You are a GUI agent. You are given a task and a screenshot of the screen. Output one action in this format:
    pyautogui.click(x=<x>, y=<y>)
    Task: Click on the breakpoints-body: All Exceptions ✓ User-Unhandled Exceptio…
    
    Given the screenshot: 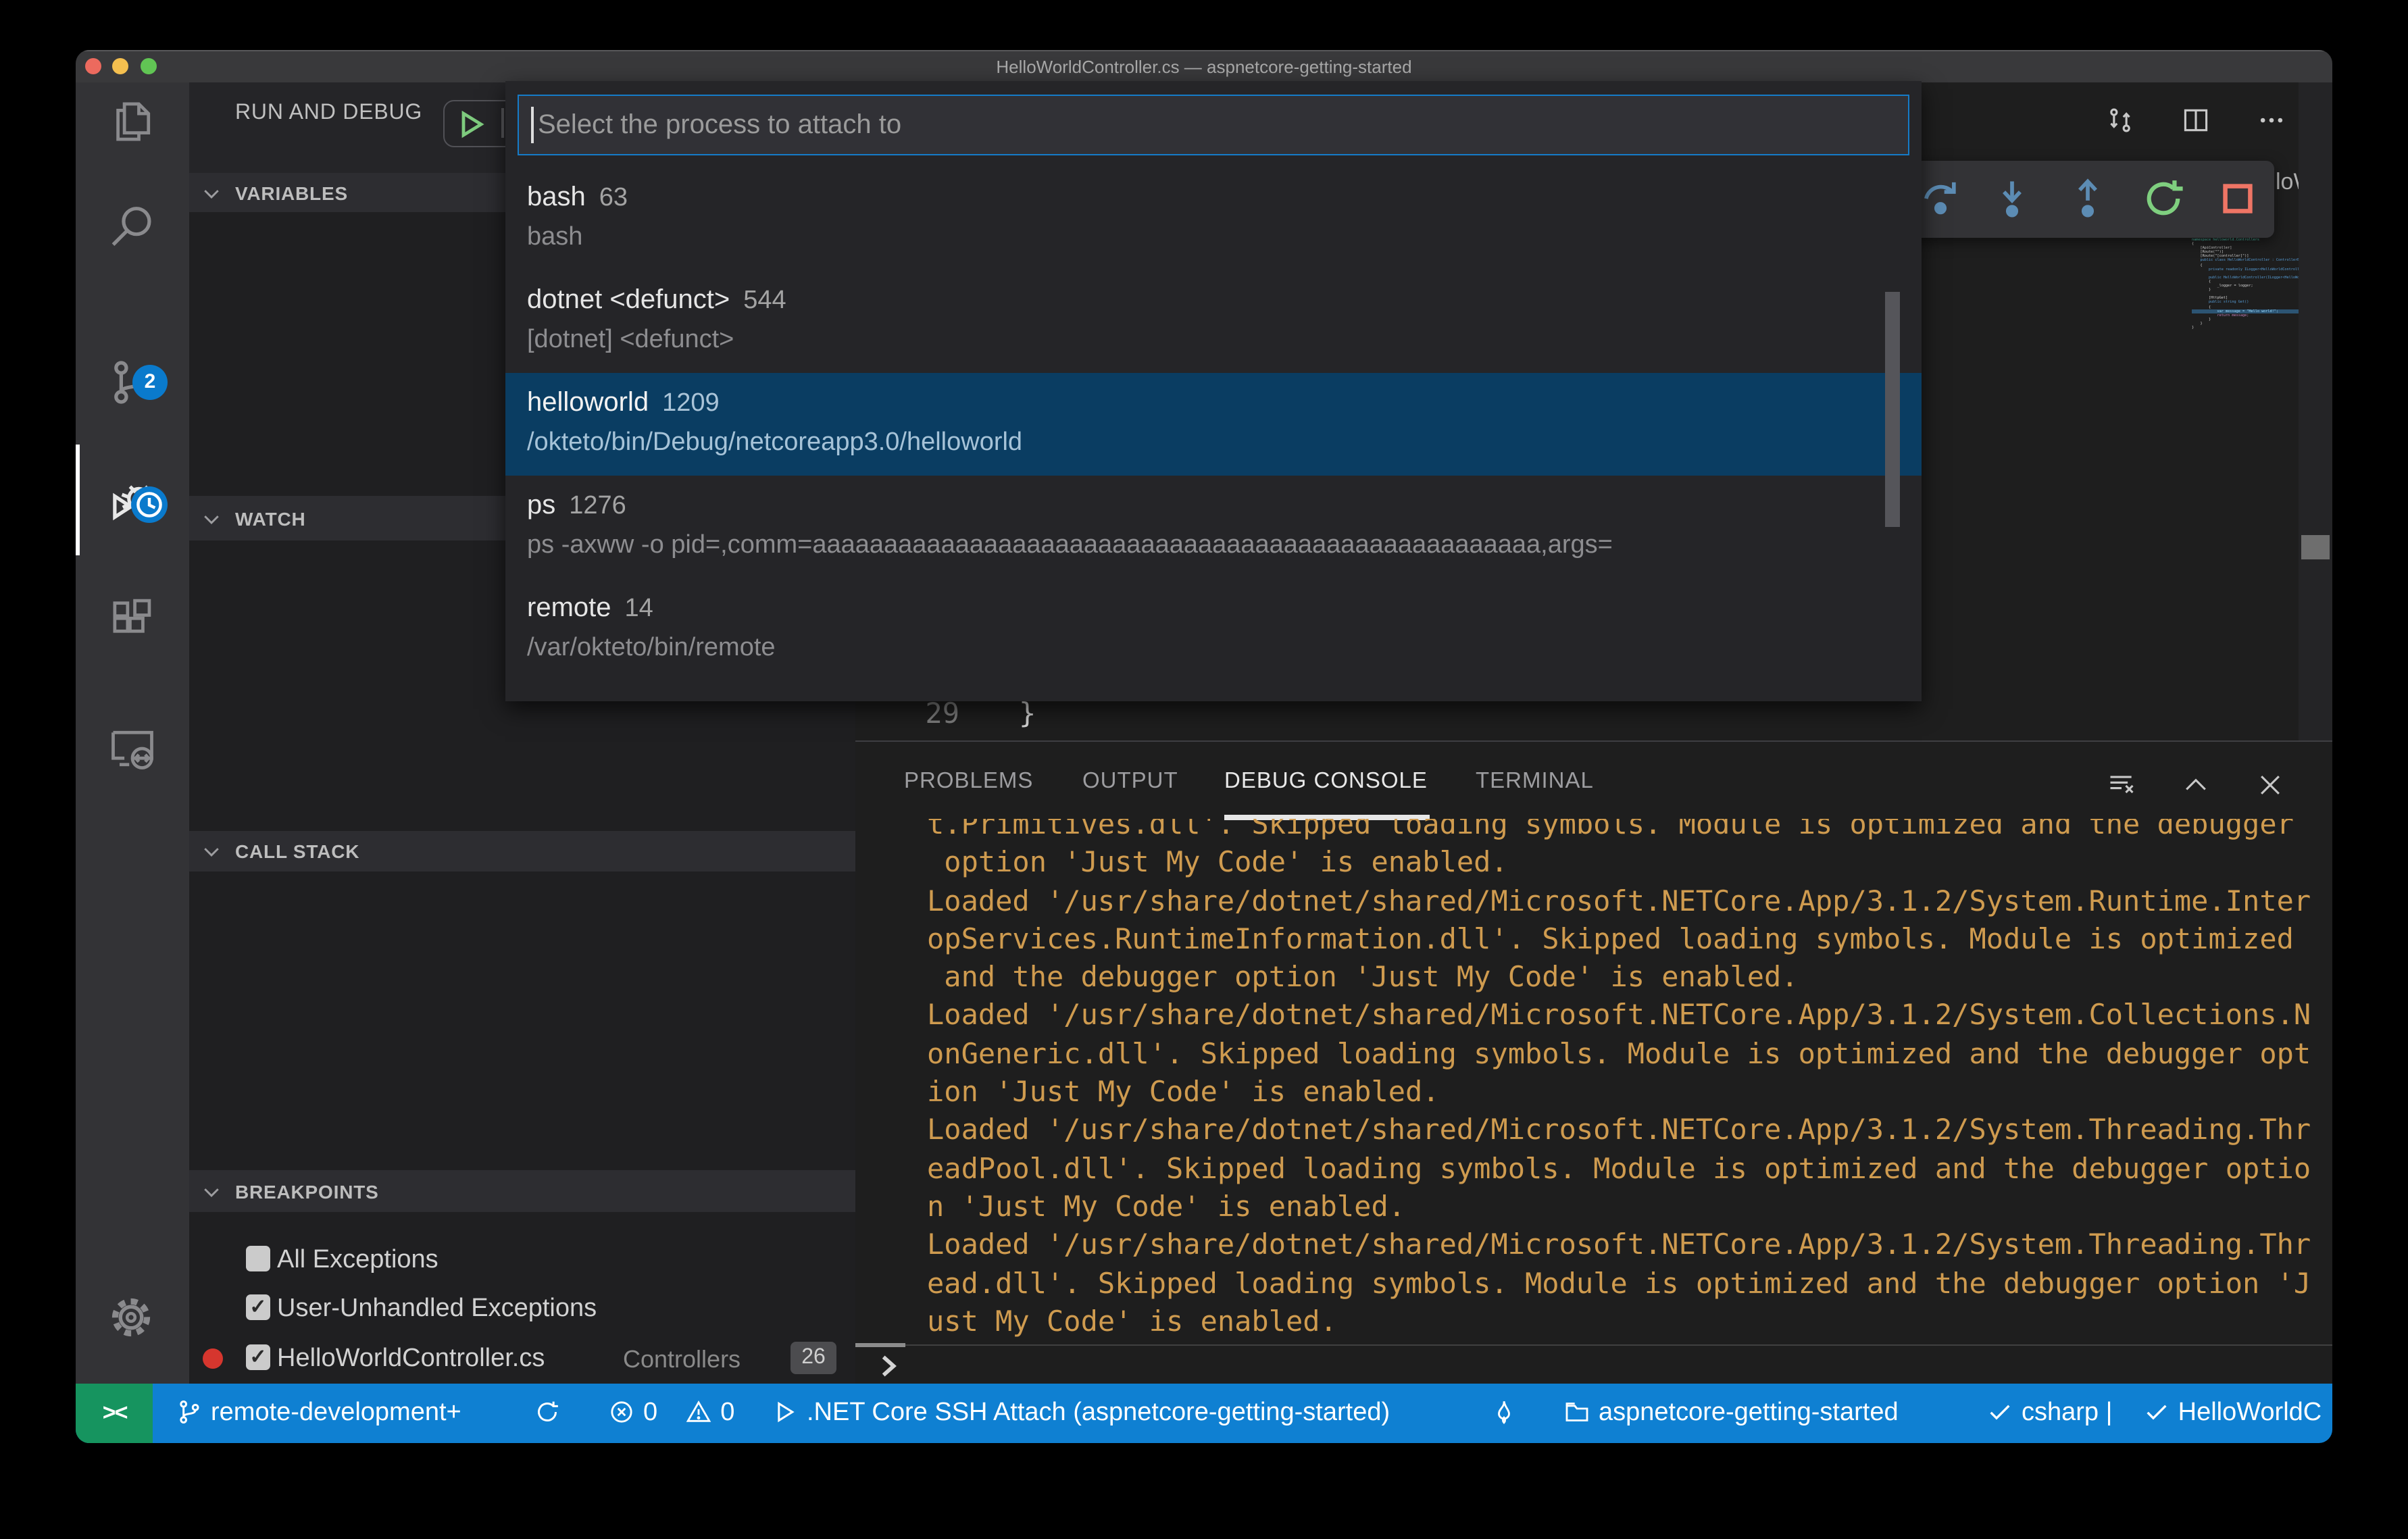 What is the action you would take?
    pyautogui.click(x=522, y=1298)
    